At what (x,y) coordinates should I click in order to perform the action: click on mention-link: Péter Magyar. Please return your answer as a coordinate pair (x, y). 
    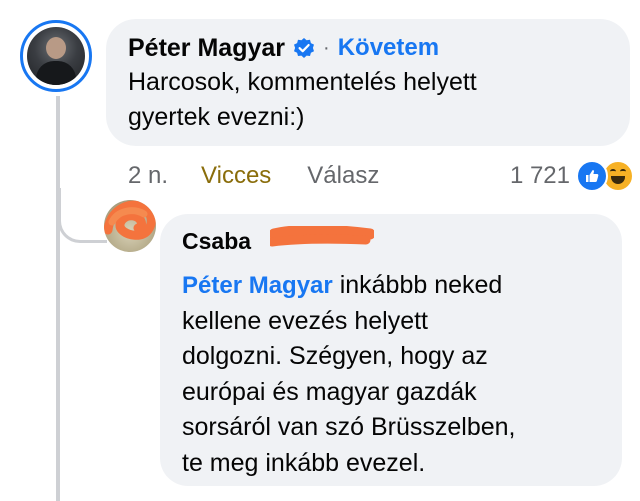
    Looking at the image, I should click on (257, 285).